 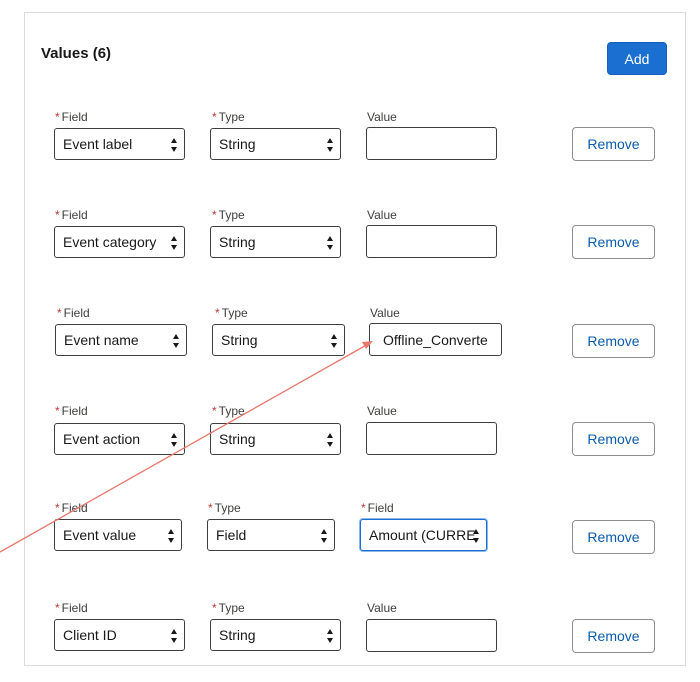 What do you see at coordinates (119, 439) in the screenshot?
I see `field-select: Event action` at bounding box center [119, 439].